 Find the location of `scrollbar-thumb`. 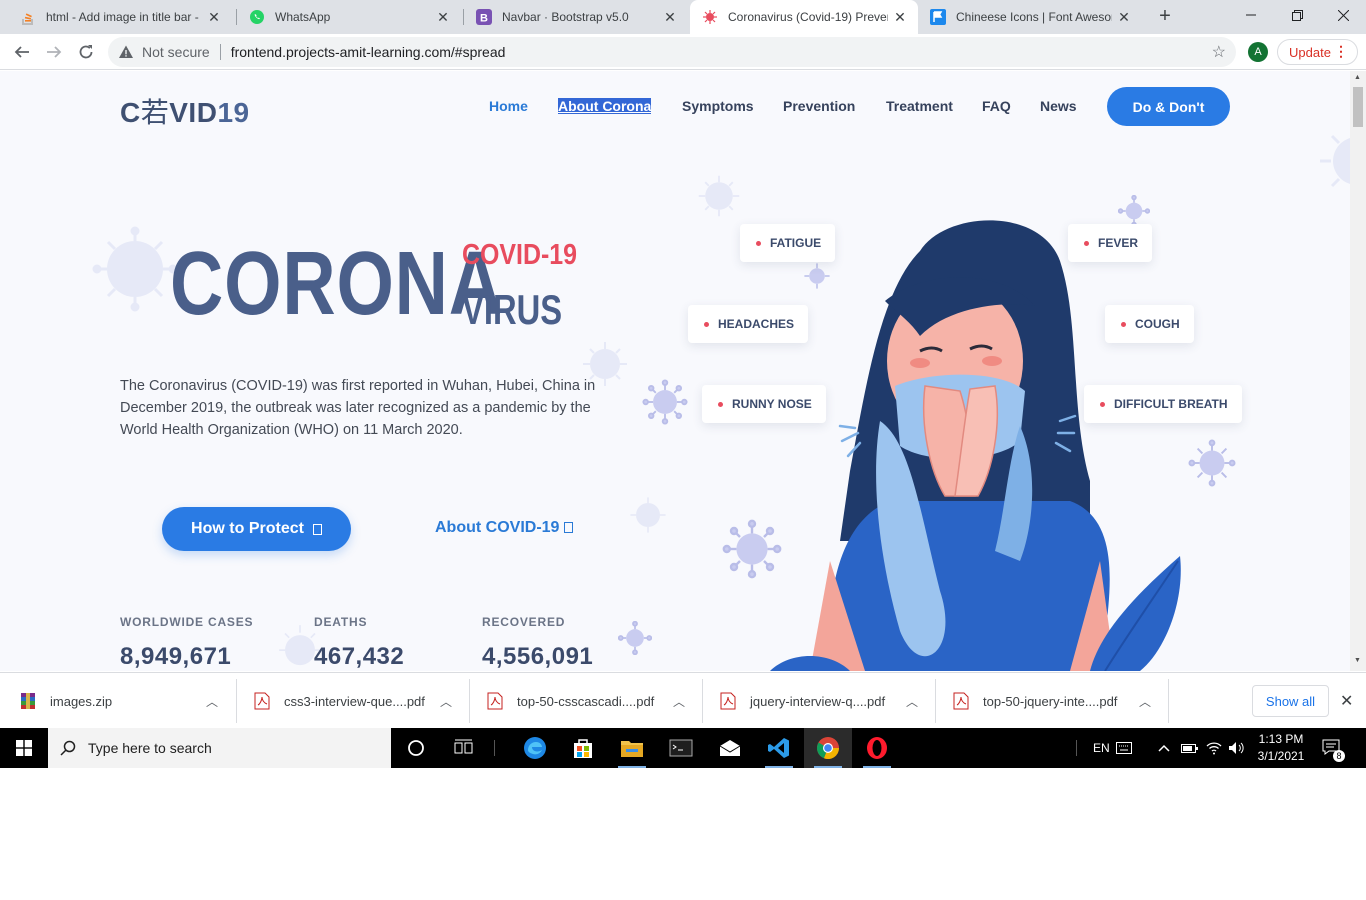

scrollbar-thumb is located at coordinates (1358, 107).